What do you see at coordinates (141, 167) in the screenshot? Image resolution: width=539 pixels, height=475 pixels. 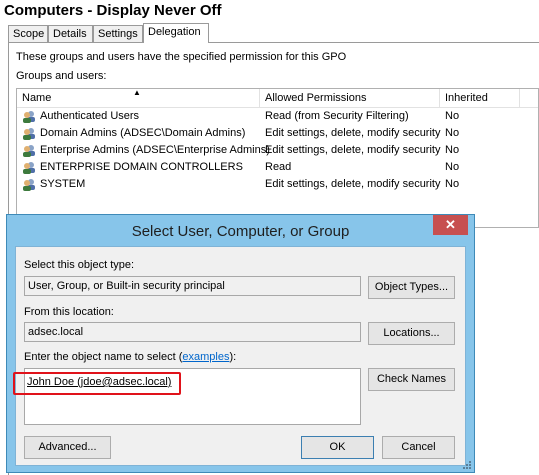 I see `row-name: ENTERPRISE DOMAIN CONTROLLERS` at bounding box center [141, 167].